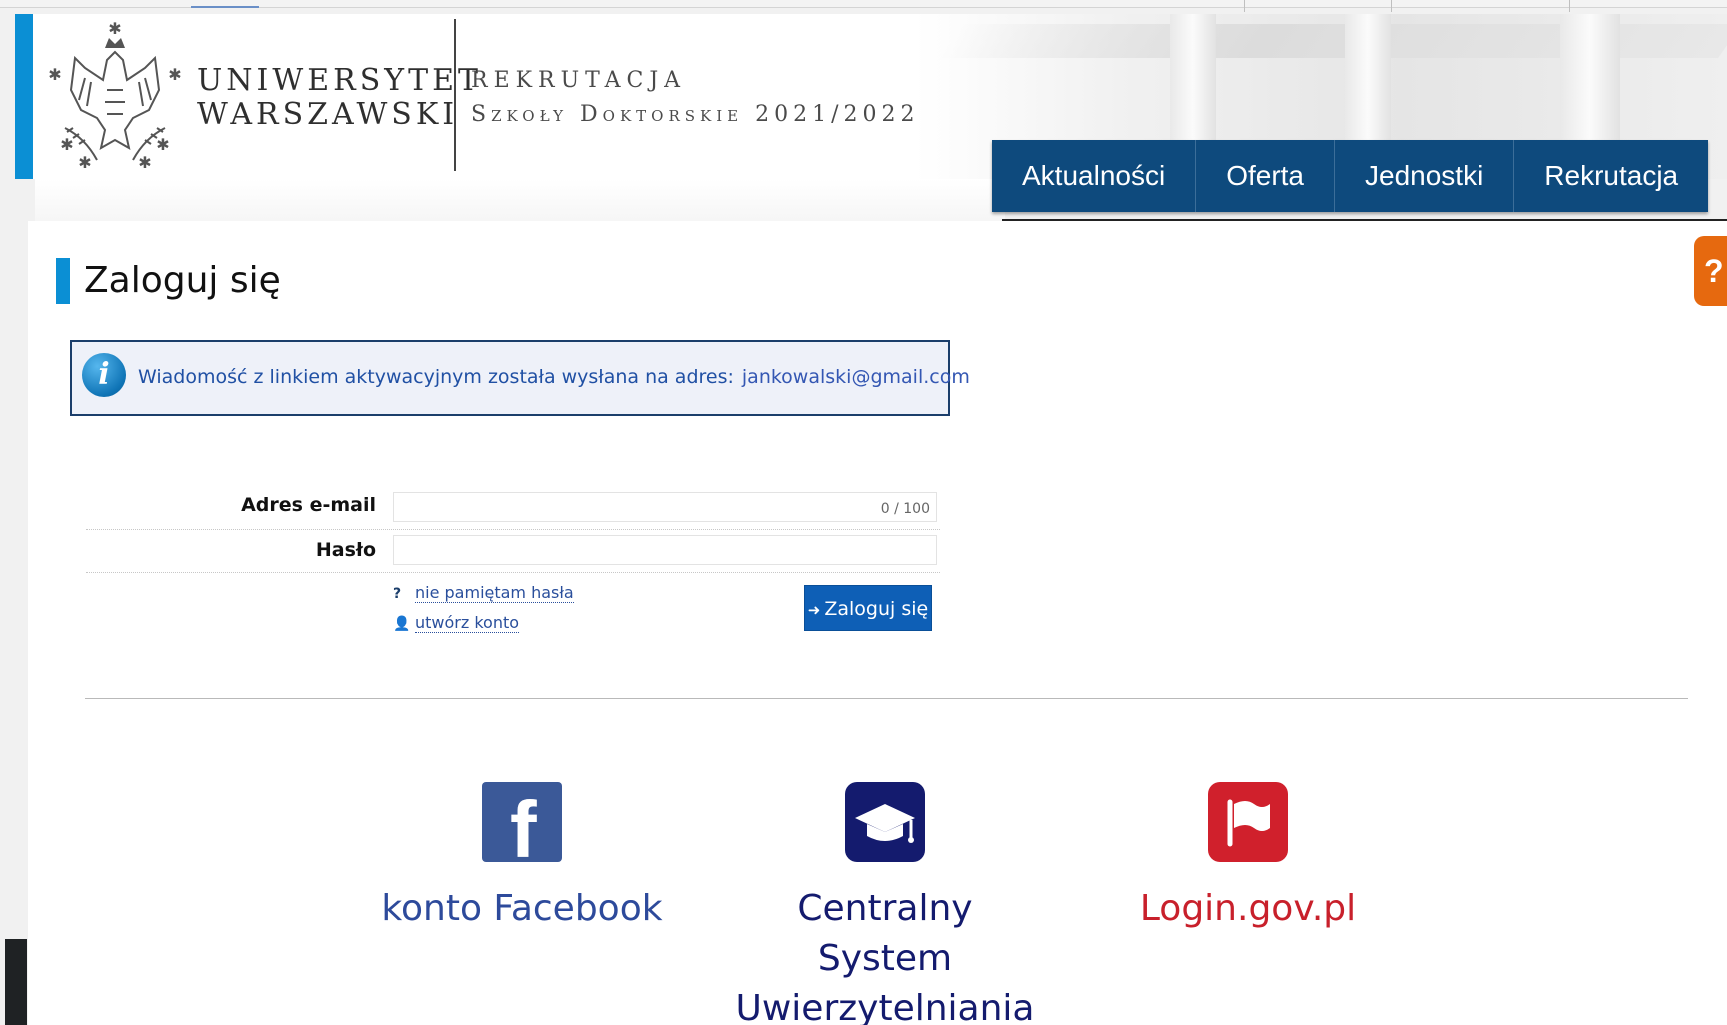  What do you see at coordinates (863, 6) in the screenshot?
I see `browser-top-strip` at bounding box center [863, 6].